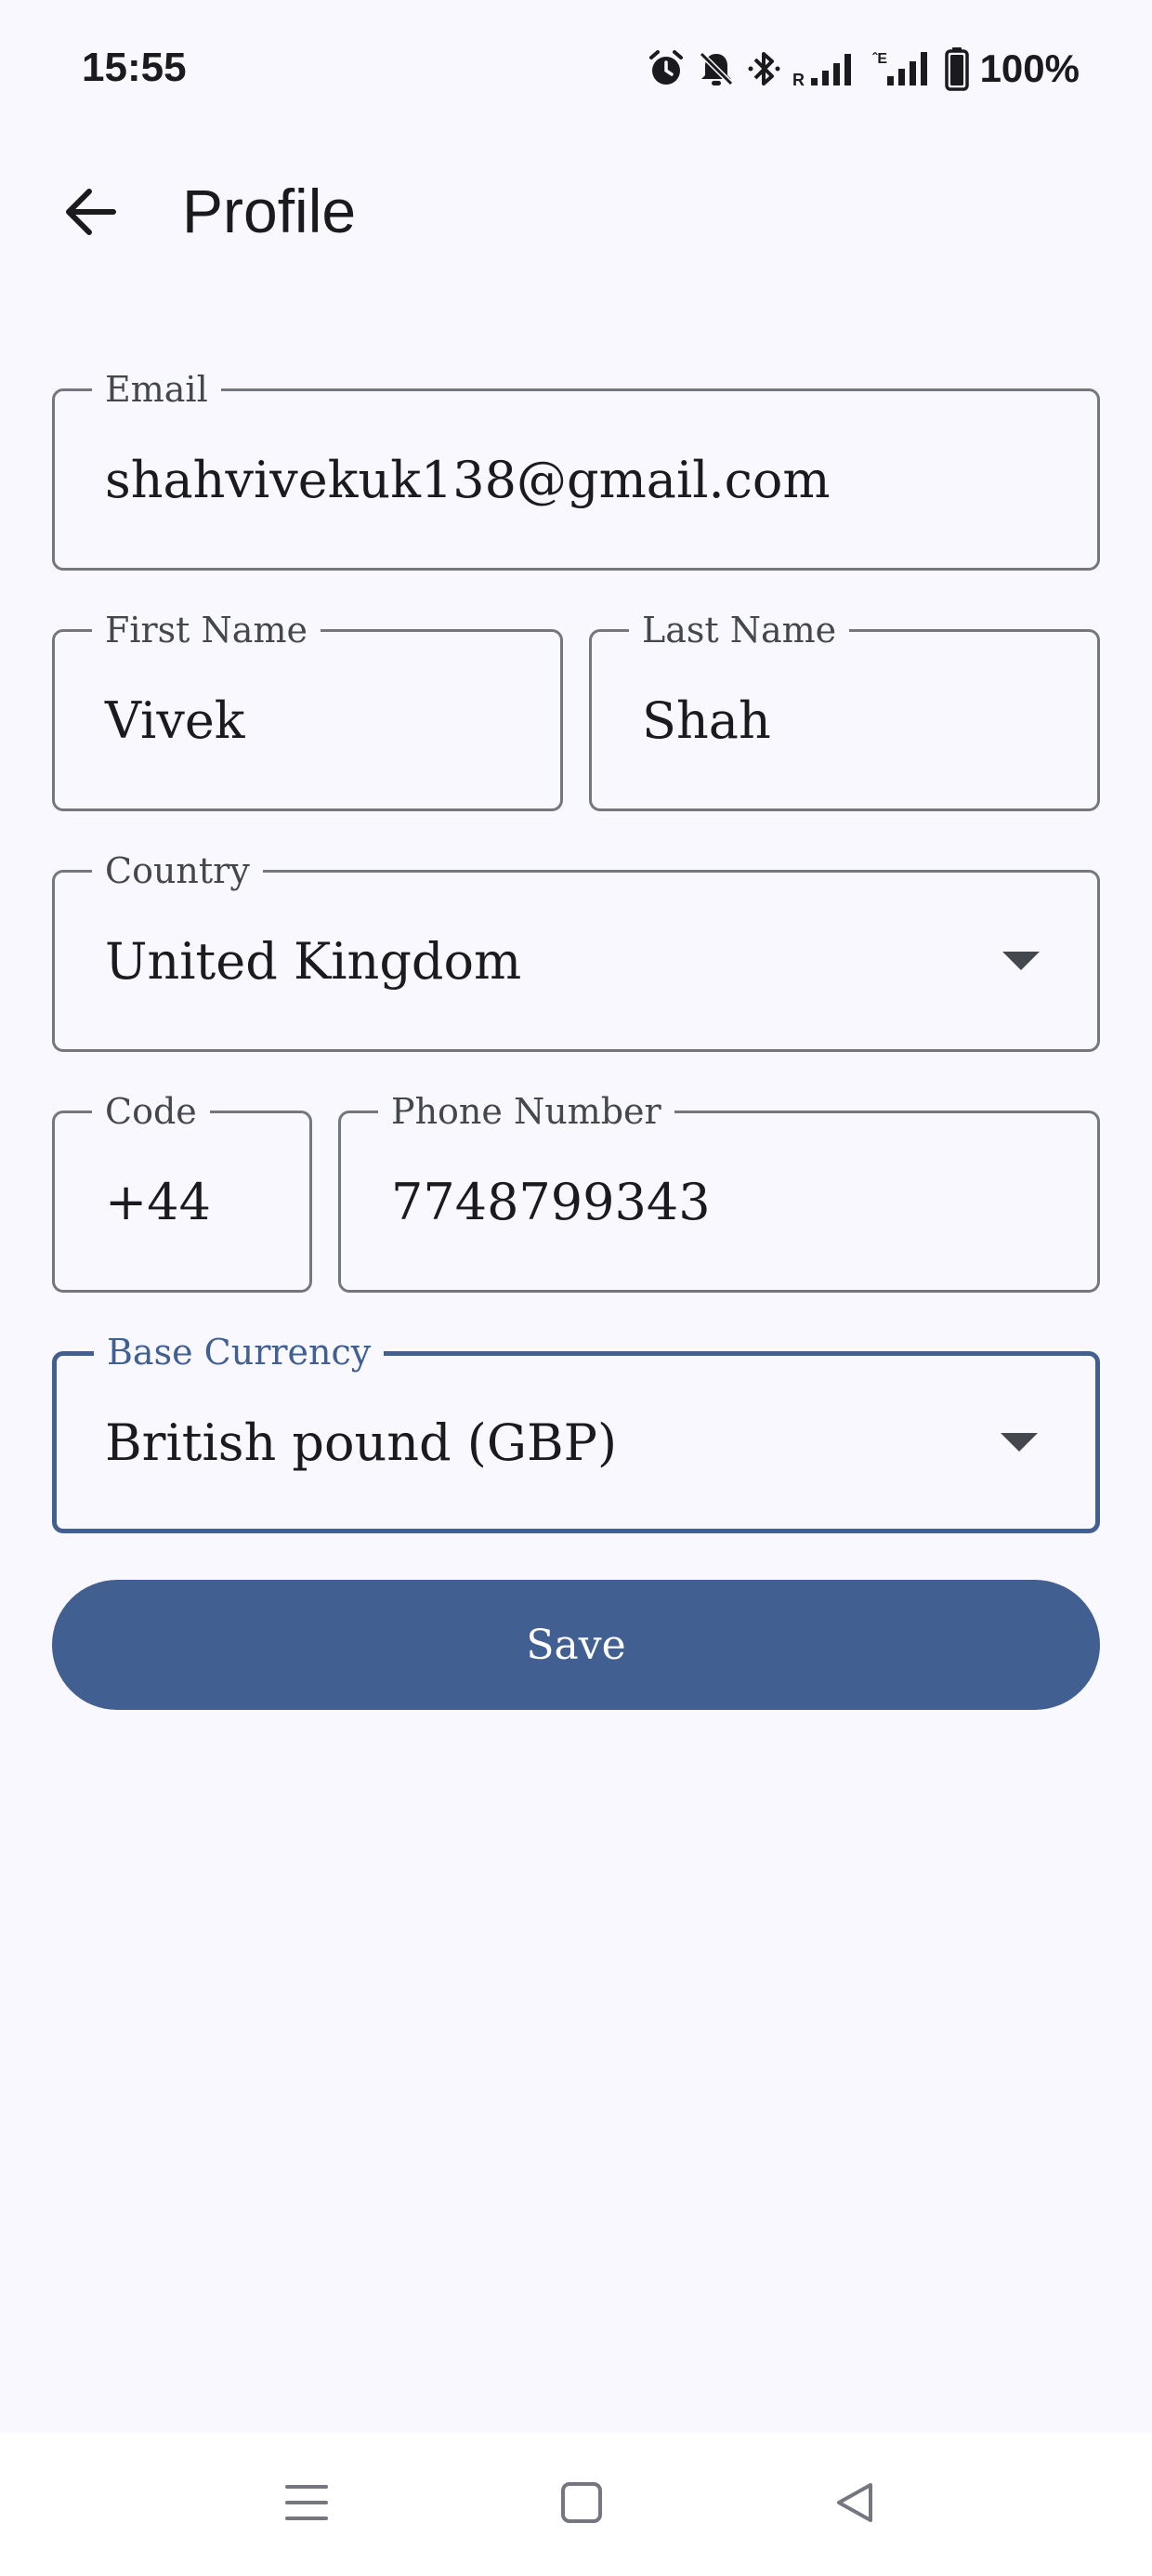  Describe the element at coordinates (551, 1201) in the screenshot. I see `phone-number-value: 7748799343` at that location.